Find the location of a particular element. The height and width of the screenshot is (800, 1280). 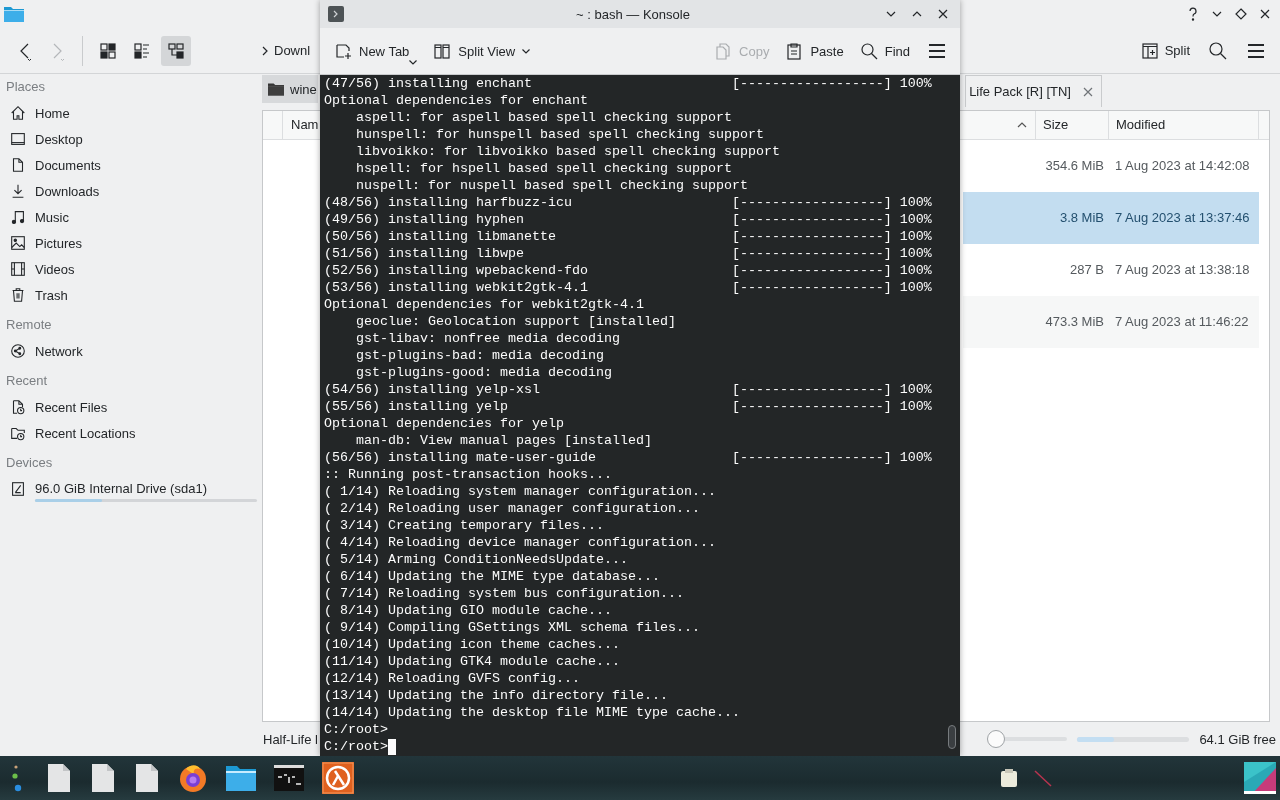

slash-icon is located at coordinates (1043, 778).